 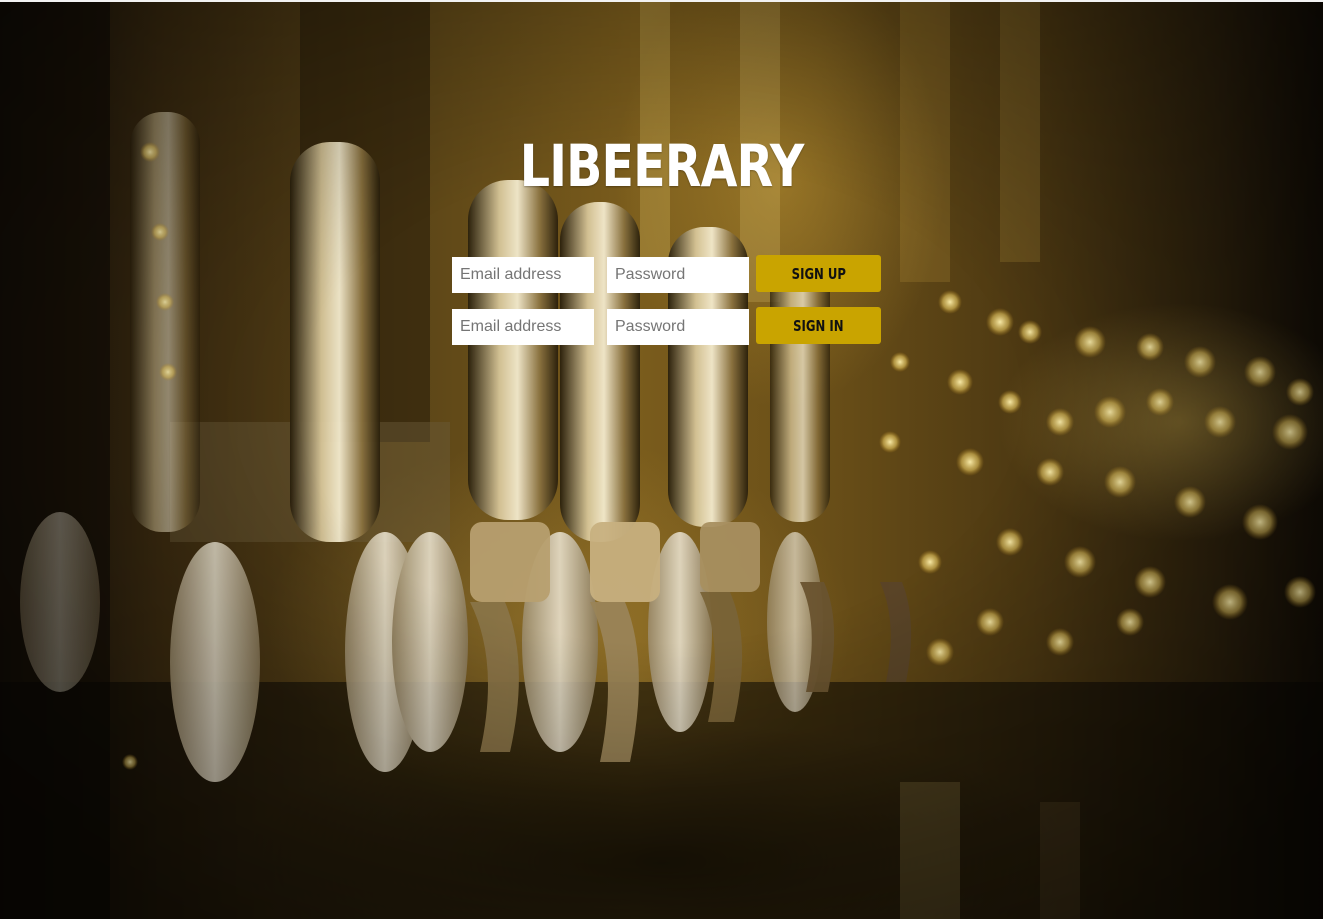 I want to click on signup-email-input, so click(x=523, y=275).